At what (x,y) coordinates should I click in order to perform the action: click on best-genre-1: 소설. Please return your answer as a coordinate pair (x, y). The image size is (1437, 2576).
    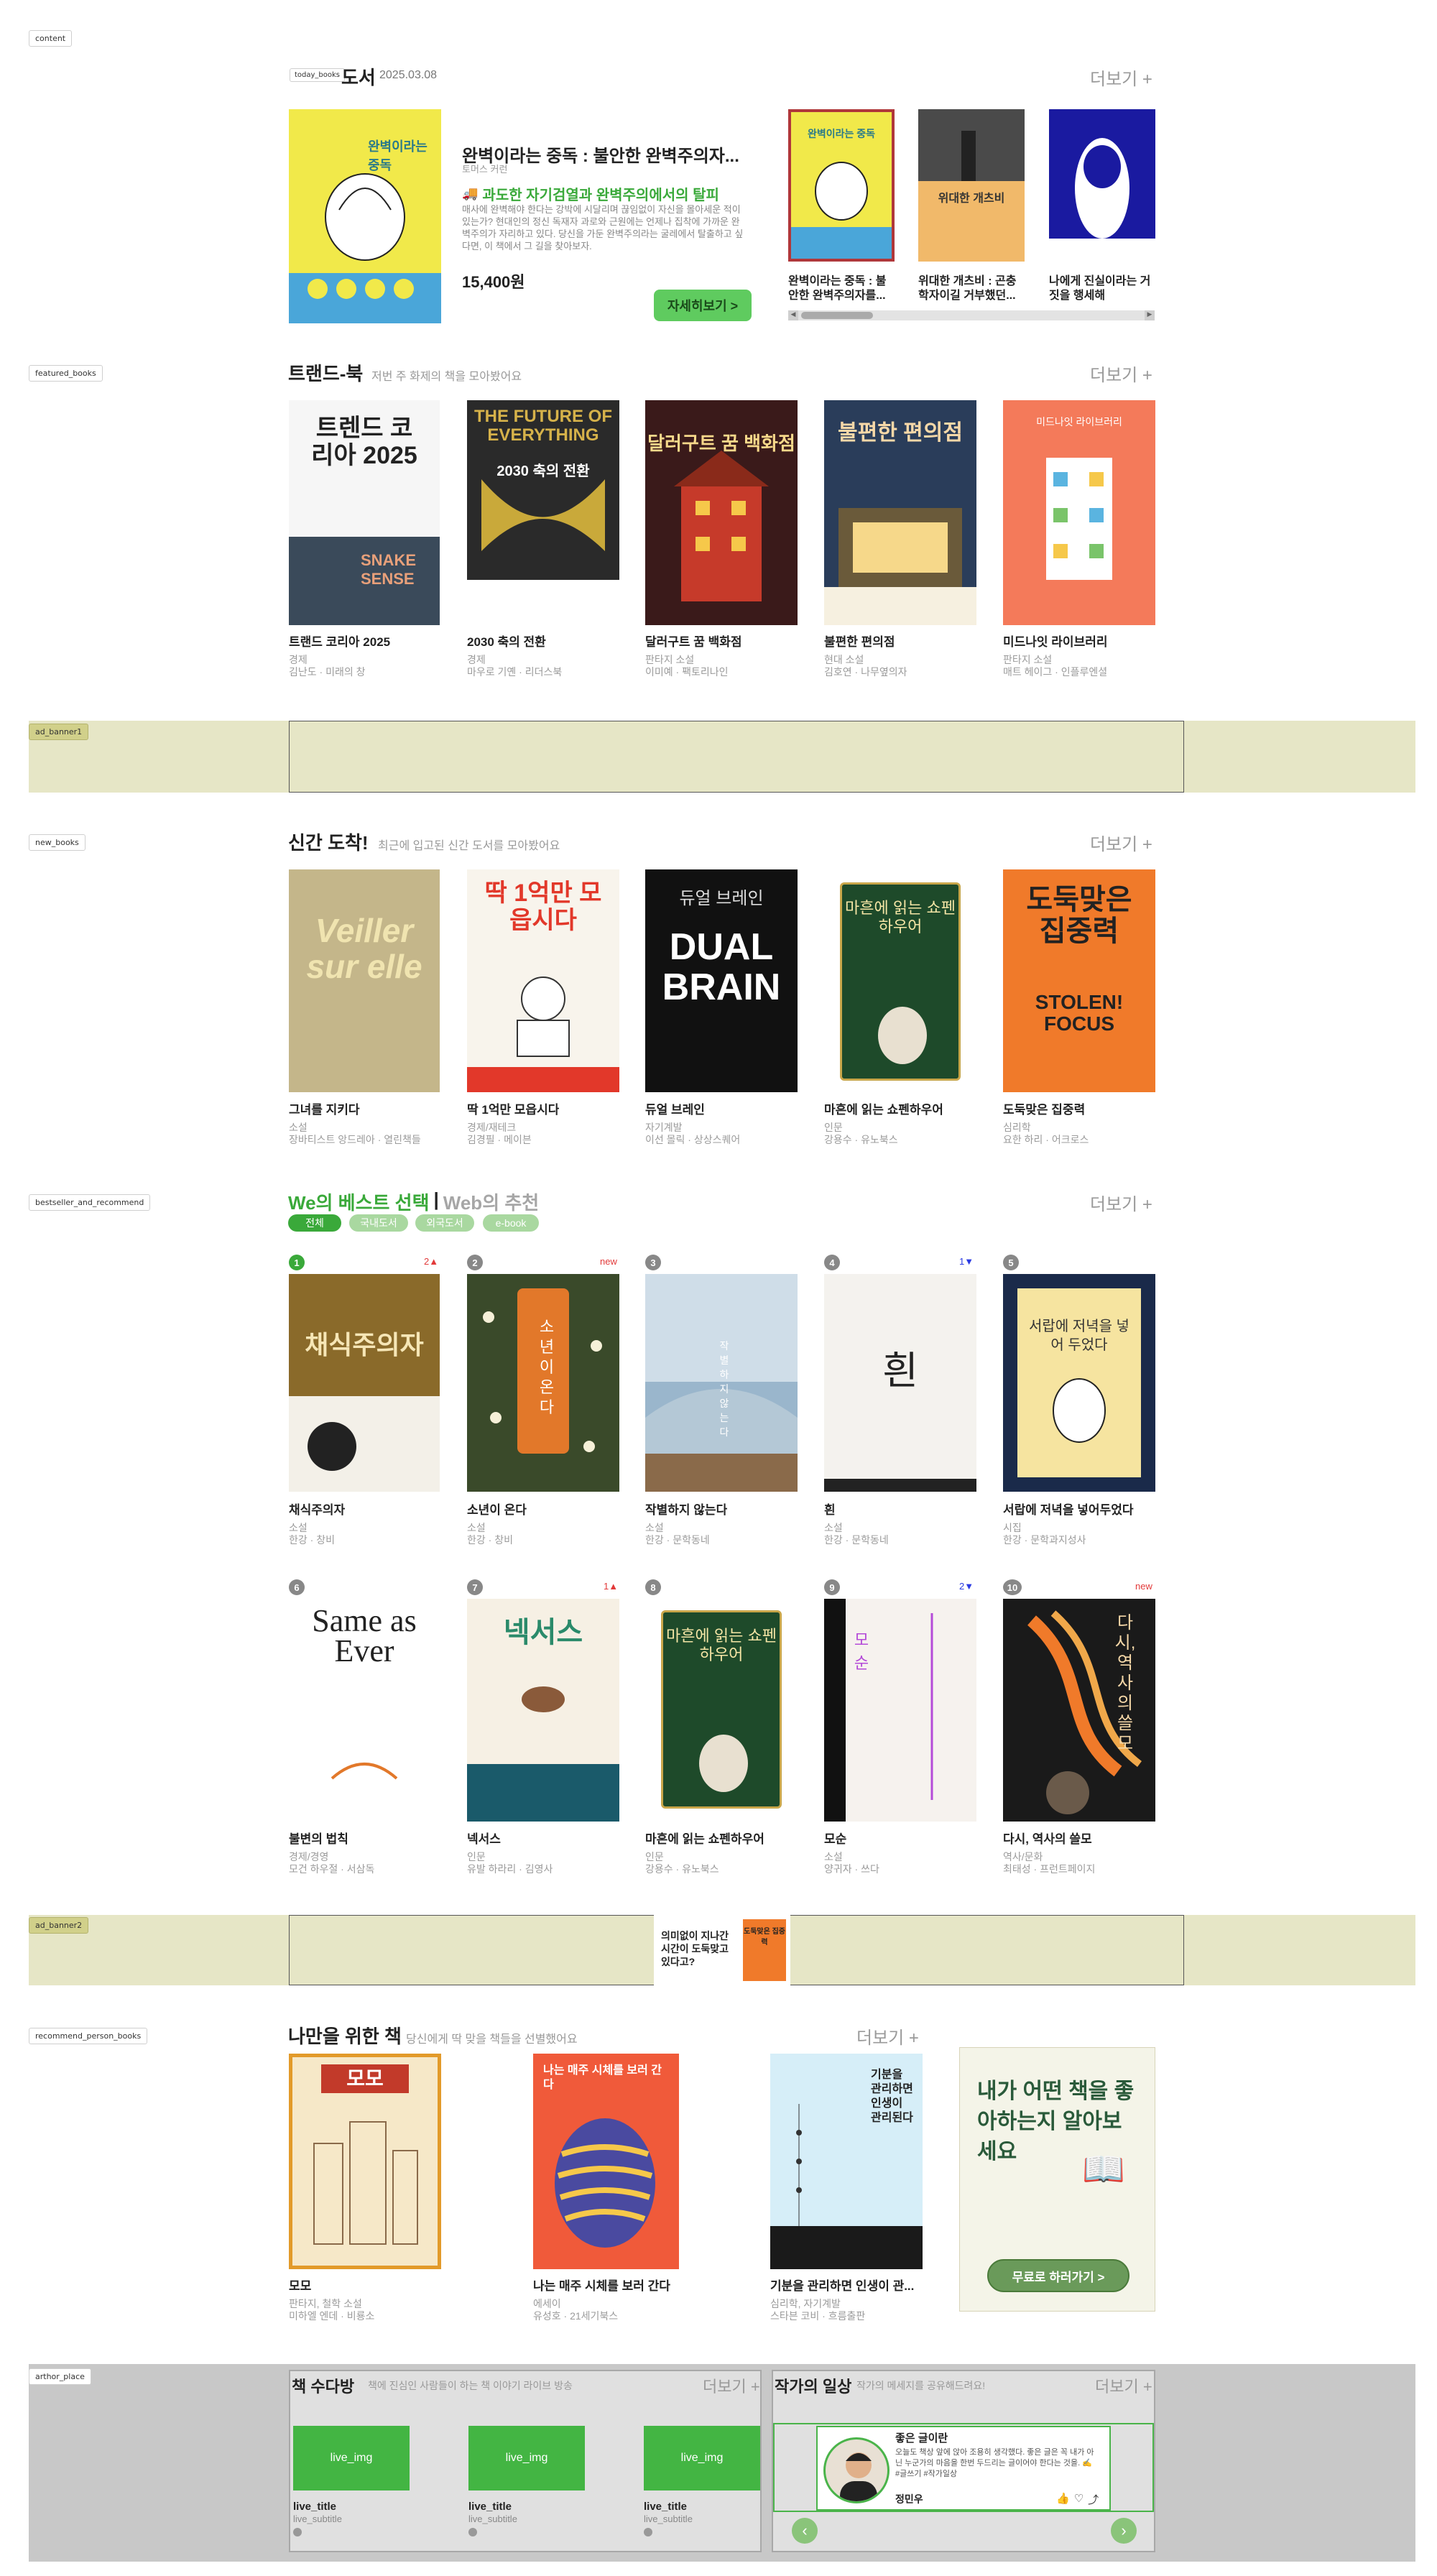
    Looking at the image, I should click on (298, 1528).